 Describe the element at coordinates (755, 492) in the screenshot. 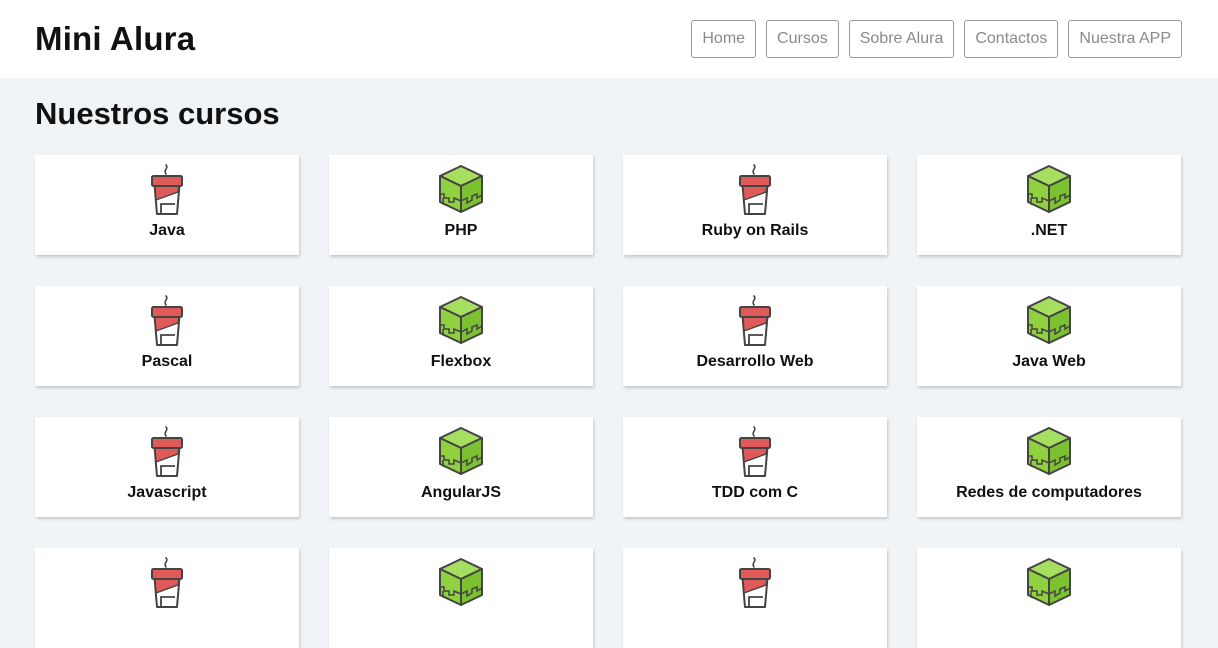

I see `course-label: TDD com C` at that location.